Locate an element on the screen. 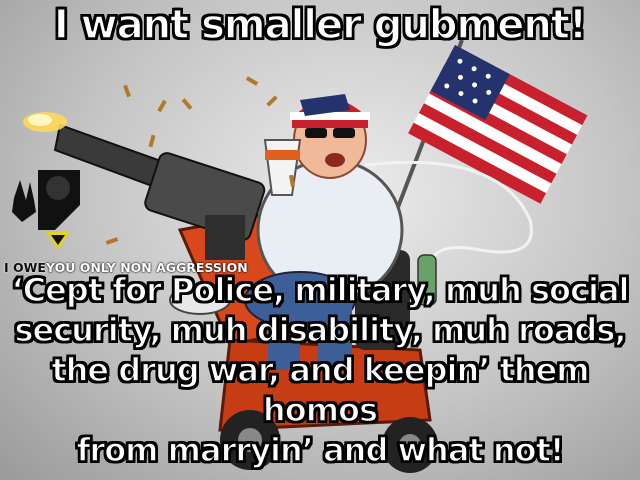 This screenshot has height=480, width=640. american-flag-icon is located at coordinates (498, 124).